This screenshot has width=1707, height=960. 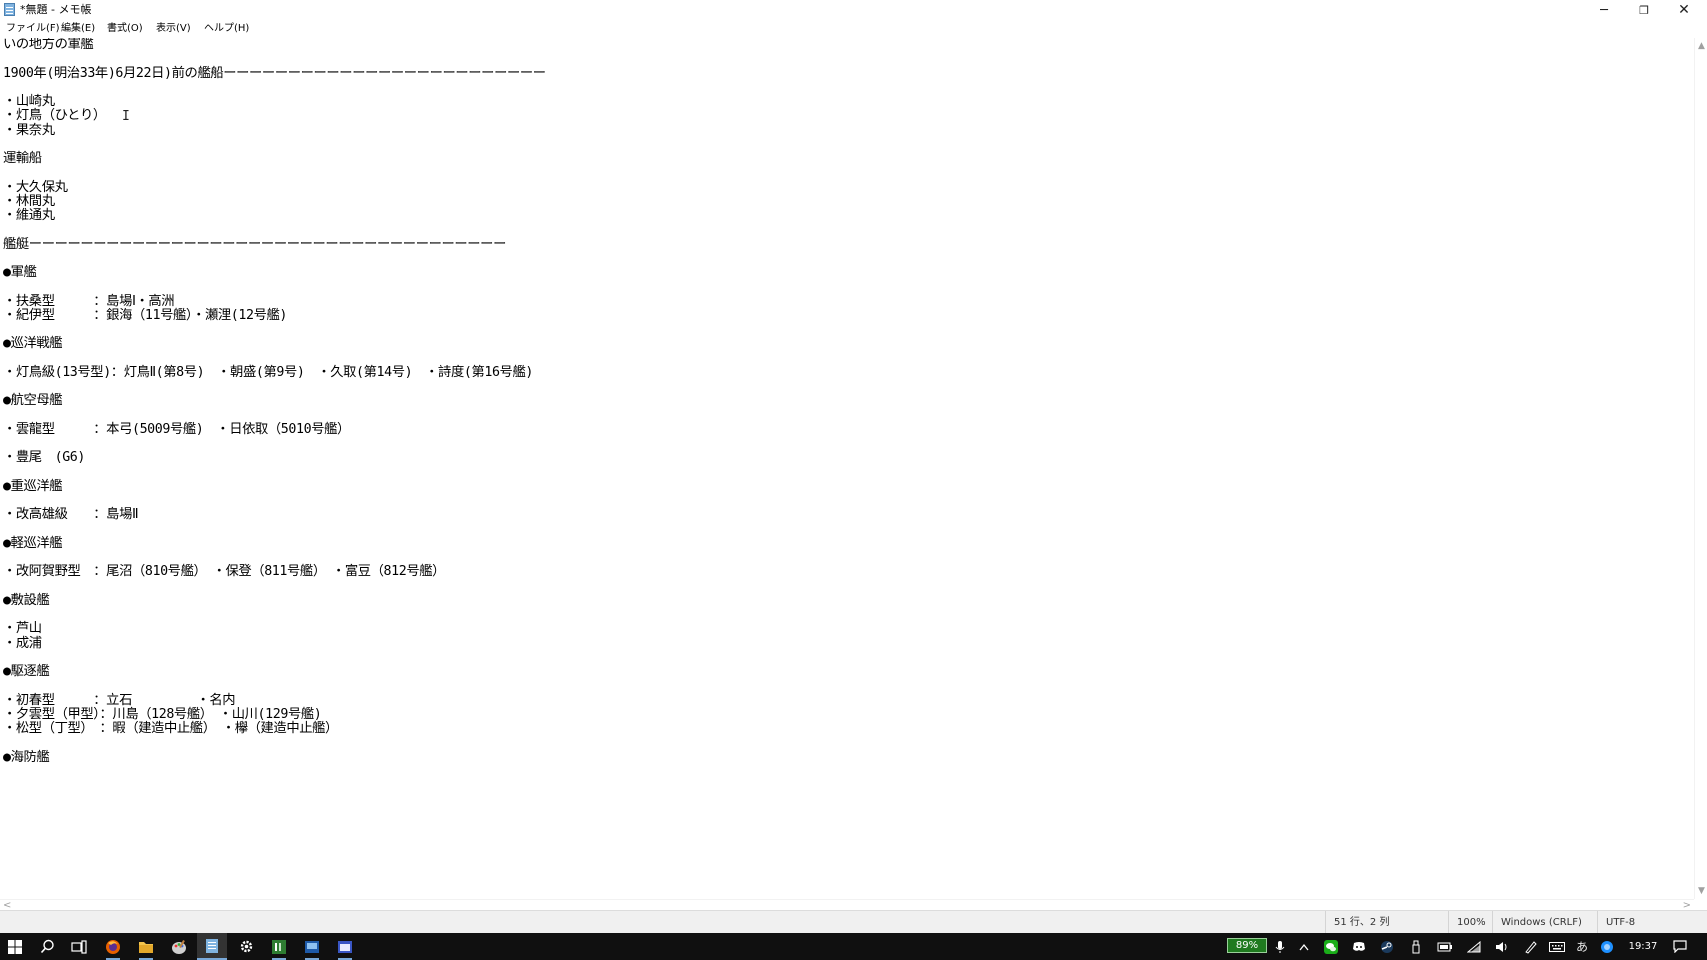 What do you see at coordinates (1544, 922) in the screenshot?
I see `line-ending: Windows (CRLF)` at bounding box center [1544, 922].